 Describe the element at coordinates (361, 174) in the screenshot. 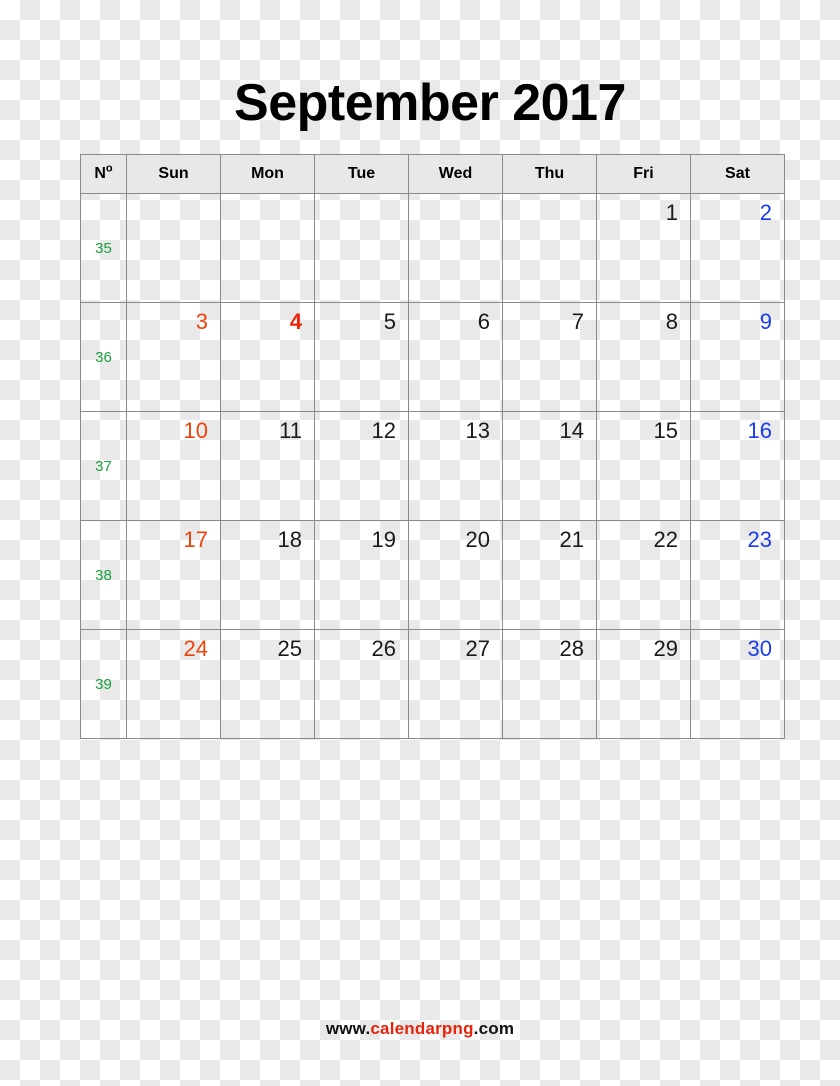

I see `header-day-tue: Tue` at that location.